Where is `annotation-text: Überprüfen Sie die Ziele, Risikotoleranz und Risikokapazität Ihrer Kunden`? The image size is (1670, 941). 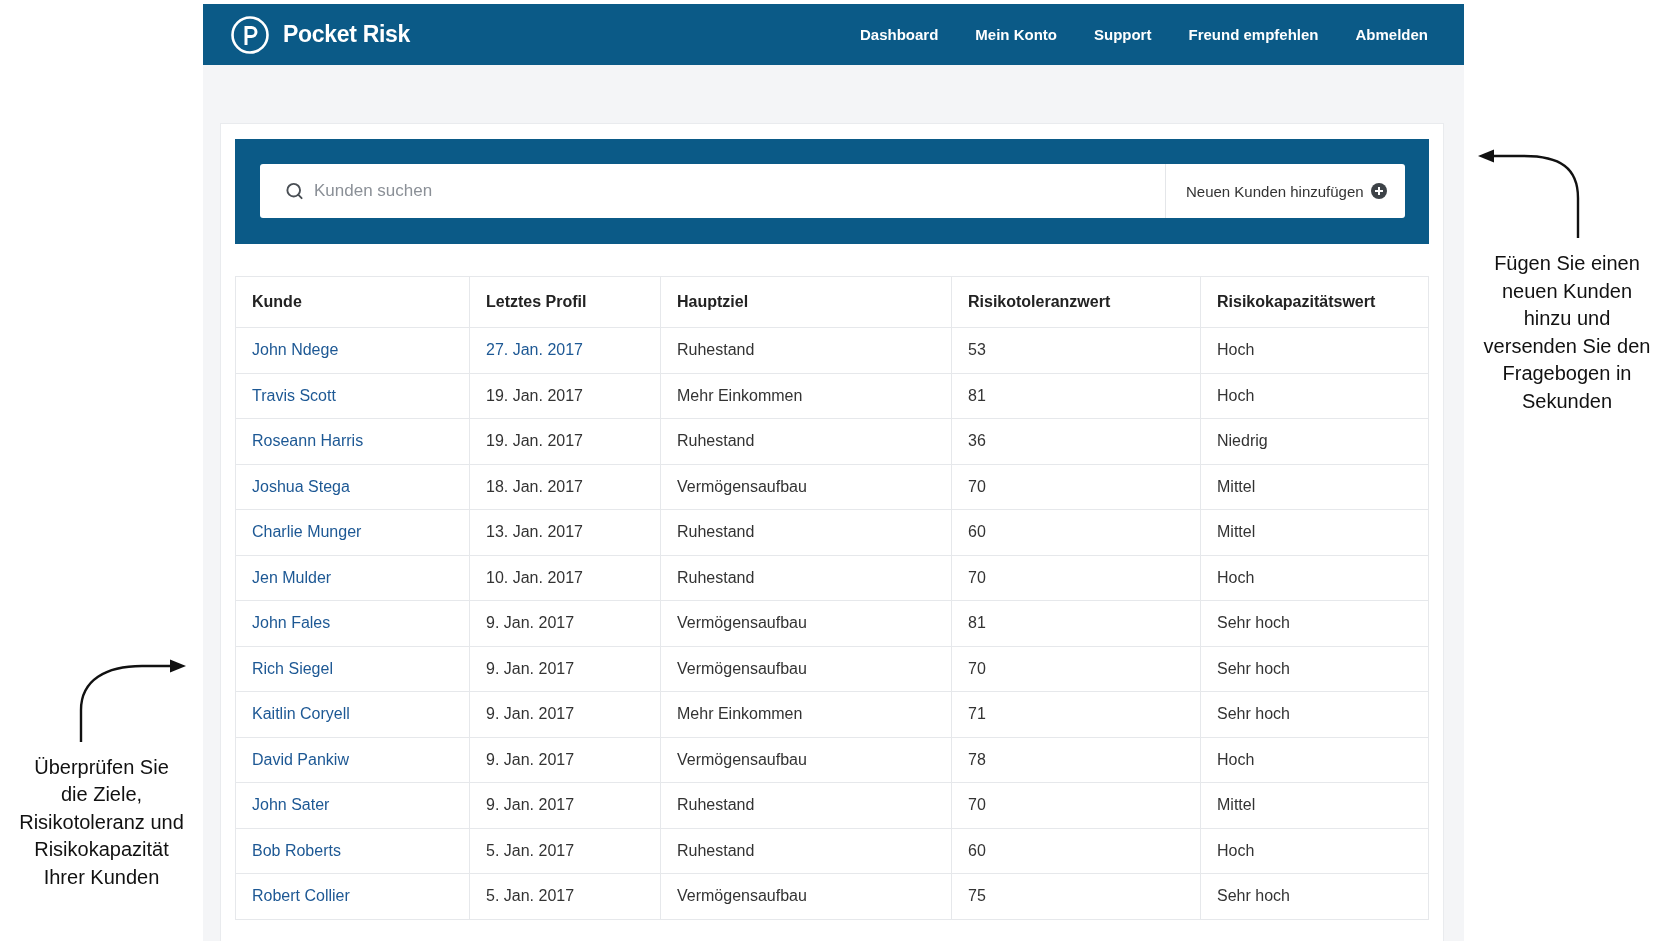 annotation-text: Überprüfen Sie die Ziele, Risikotoleranz und Risikokapazität Ihrer Kunden is located at coordinates (101, 822).